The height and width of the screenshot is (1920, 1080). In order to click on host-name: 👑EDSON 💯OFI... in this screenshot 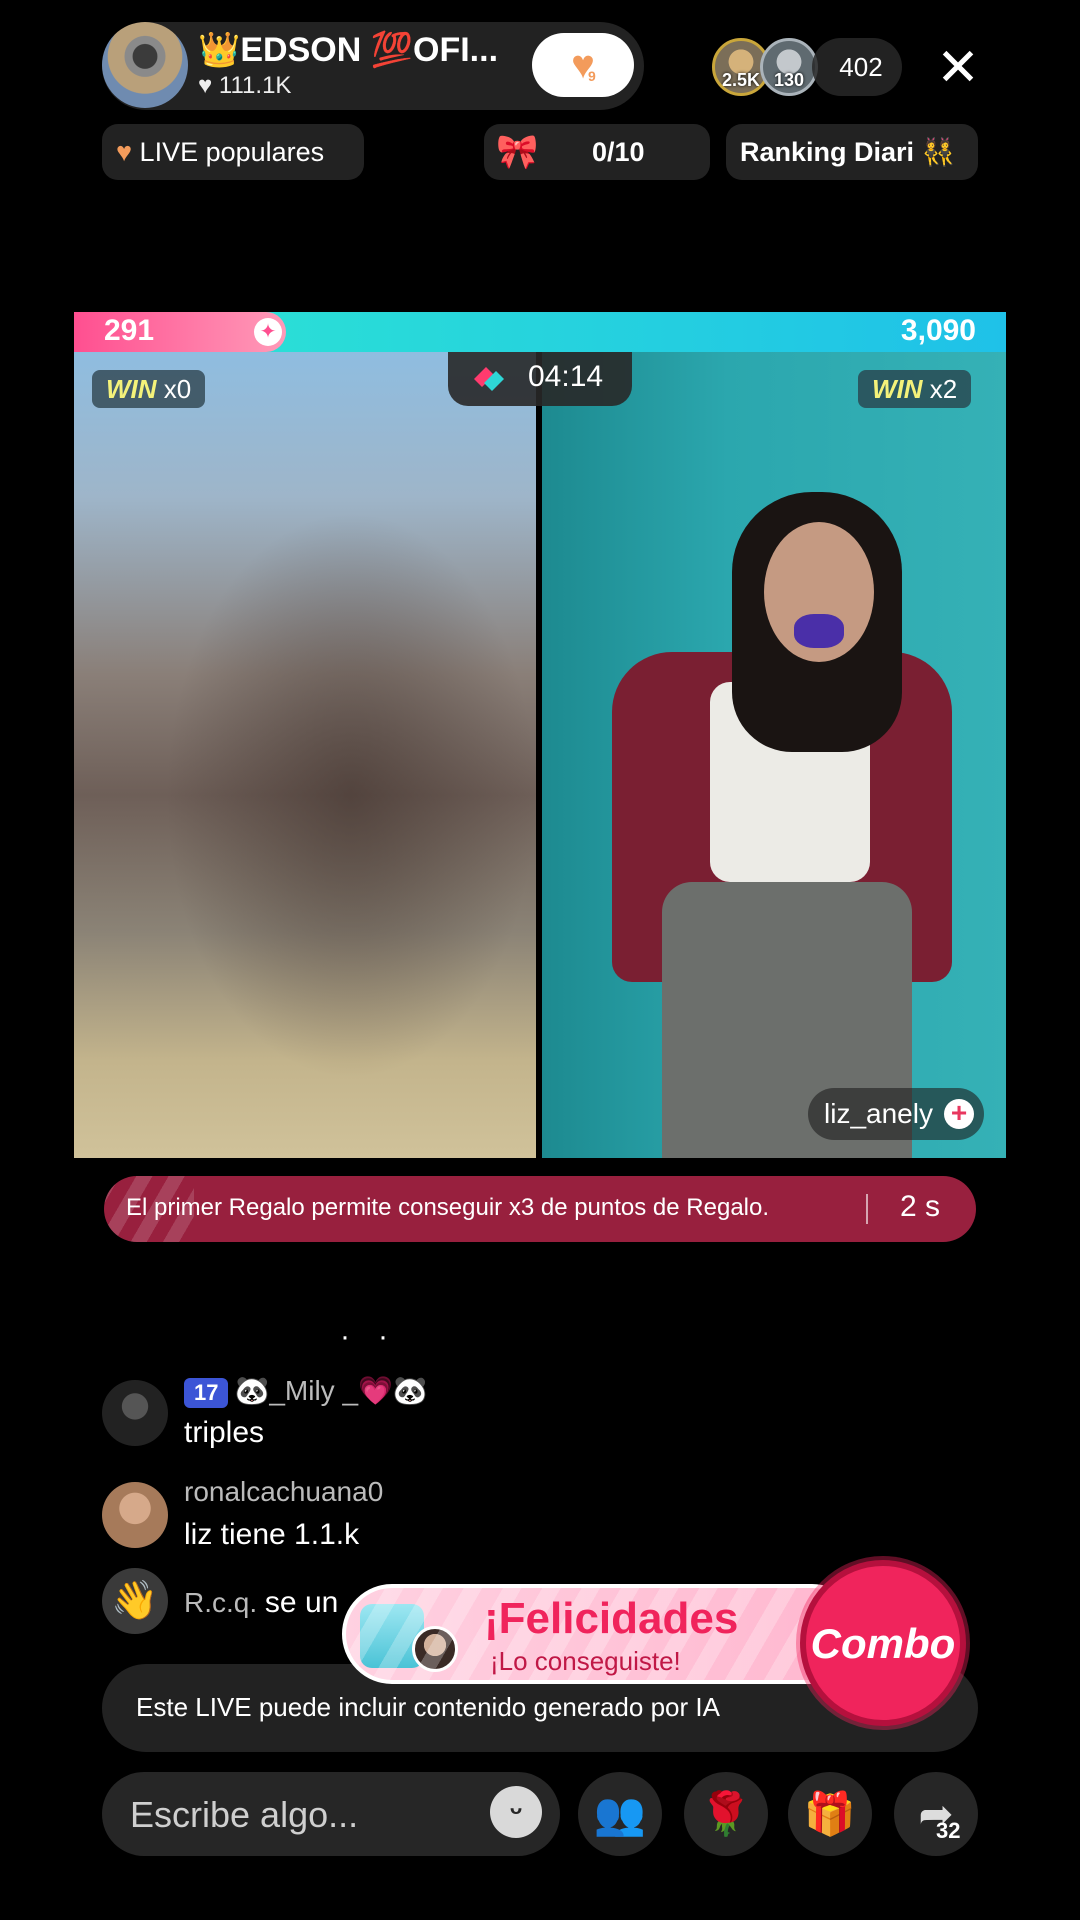, I will do `click(348, 50)`.